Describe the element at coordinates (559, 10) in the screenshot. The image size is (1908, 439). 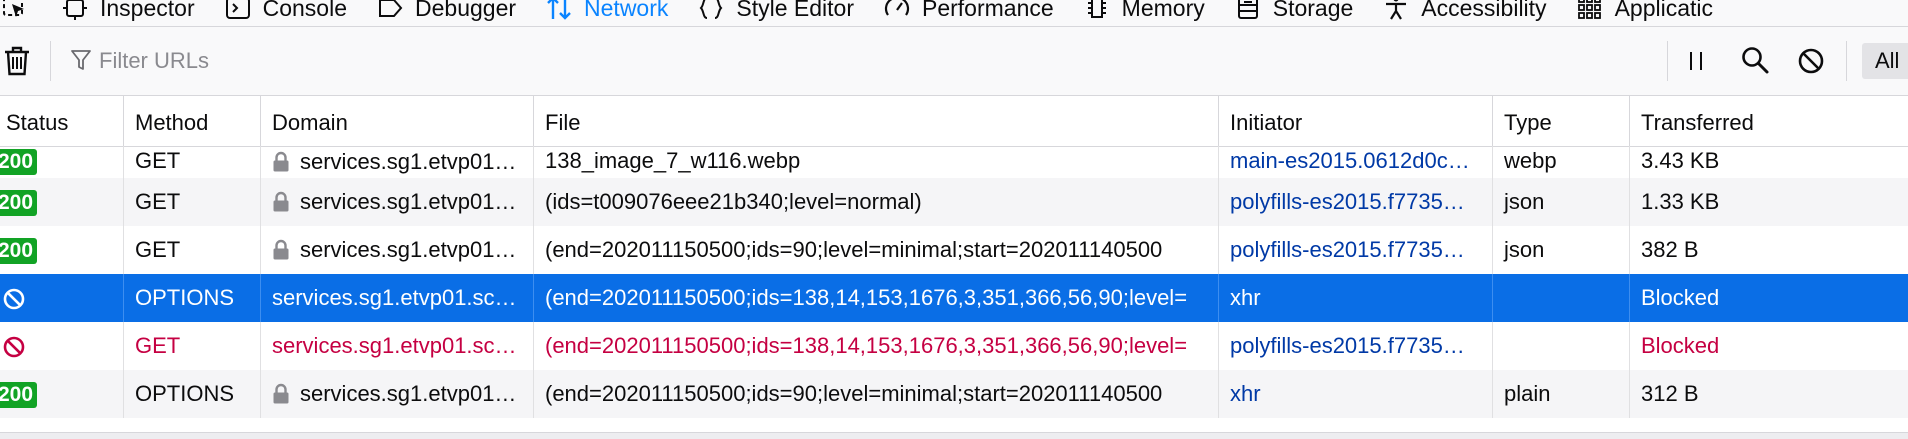
I see `network-icon` at that location.